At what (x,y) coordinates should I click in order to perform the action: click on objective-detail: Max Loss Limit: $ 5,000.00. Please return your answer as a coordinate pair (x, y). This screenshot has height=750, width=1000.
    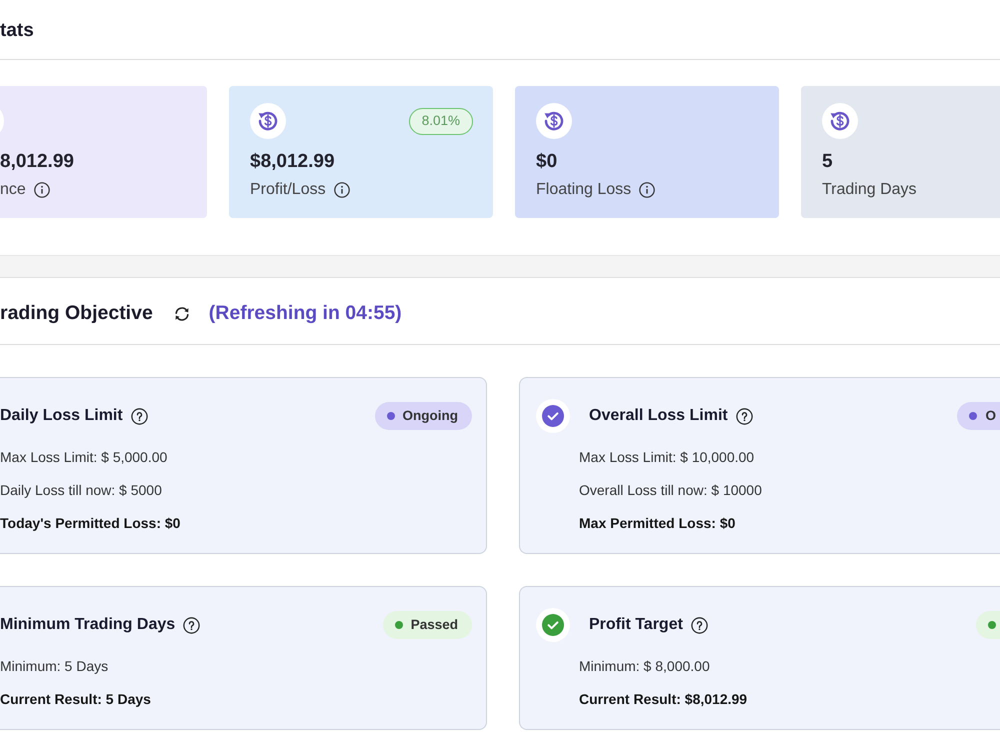
    Looking at the image, I should click on (84, 457).